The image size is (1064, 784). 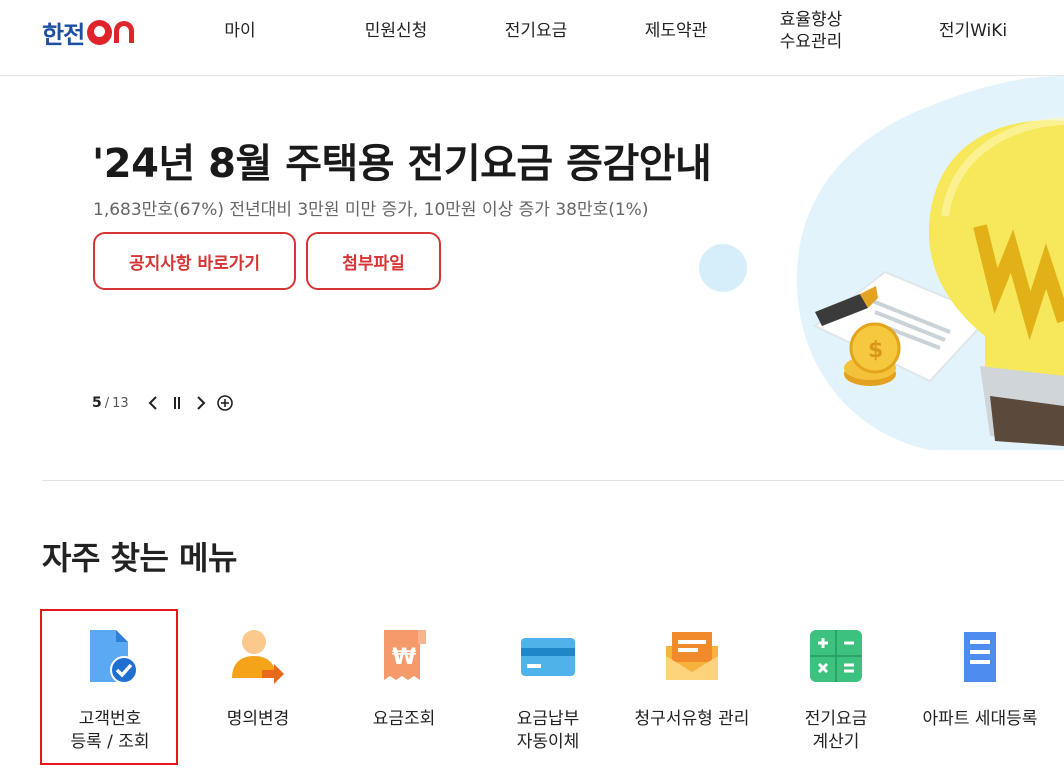 I want to click on slider-controls: 5 / 13, so click(x=162, y=403).